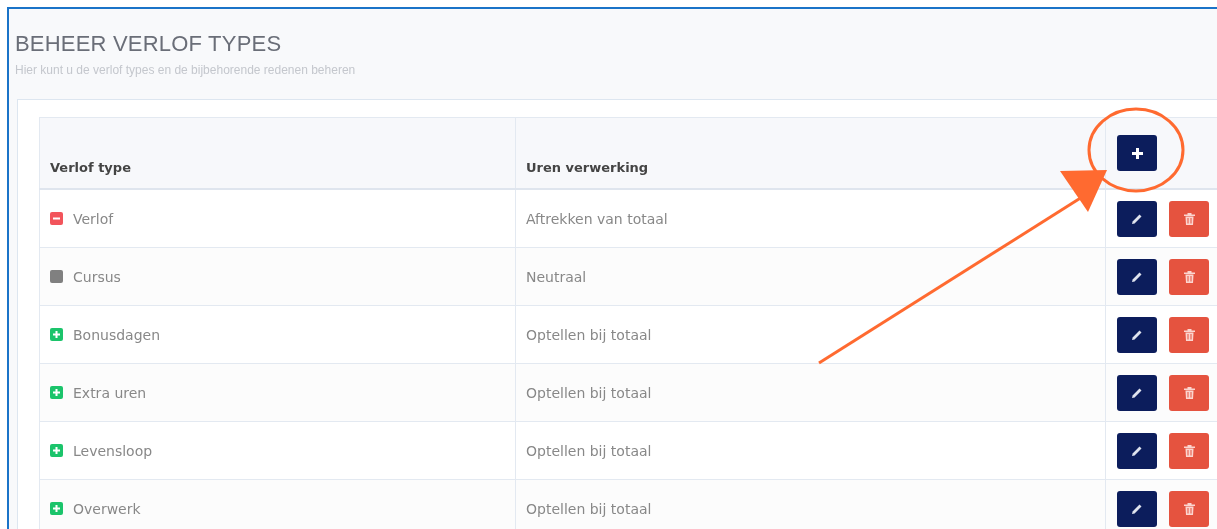  Describe the element at coordinates (113, 450) in the screenshot. I see `leave-type-name: Levensloop` at that location.